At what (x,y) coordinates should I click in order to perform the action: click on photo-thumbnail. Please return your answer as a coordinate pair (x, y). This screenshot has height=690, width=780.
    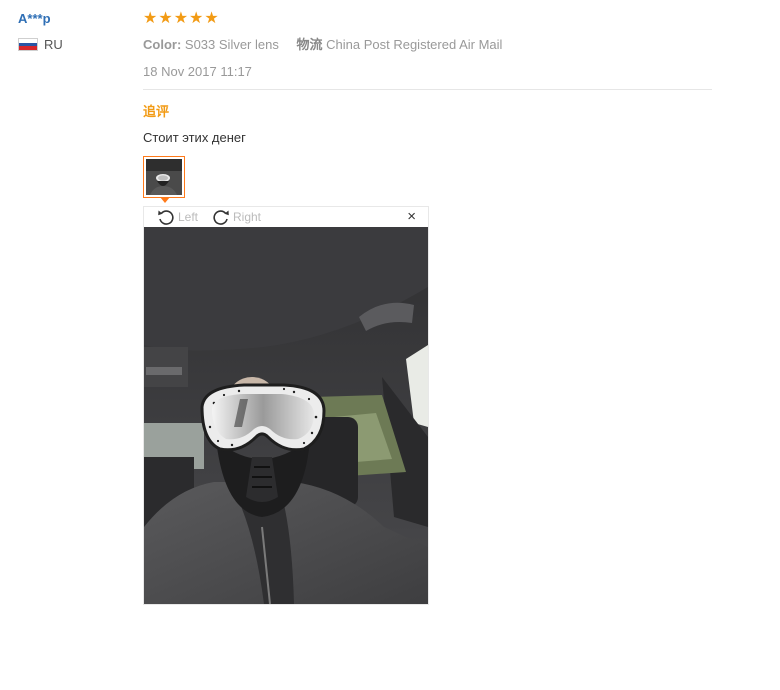
    Looking at the image, I should click on (164, 177).